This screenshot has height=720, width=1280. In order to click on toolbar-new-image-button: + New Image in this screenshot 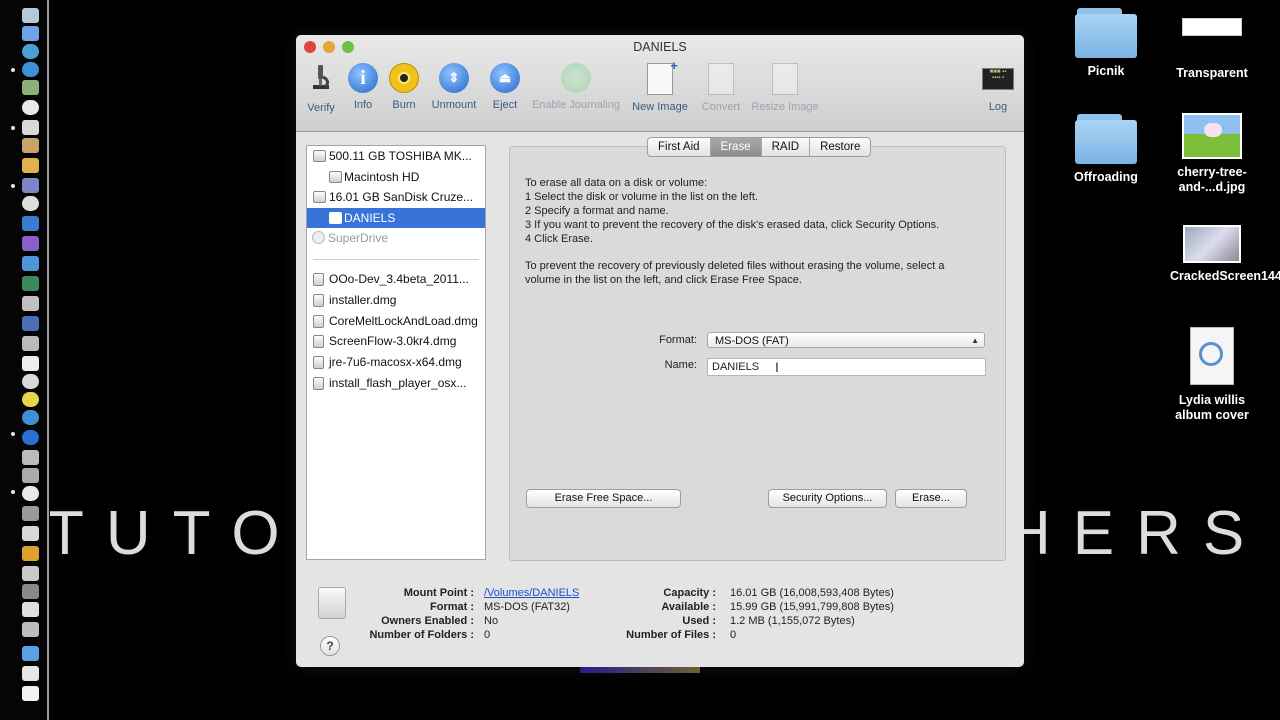, I will do `click(660, 85)`.